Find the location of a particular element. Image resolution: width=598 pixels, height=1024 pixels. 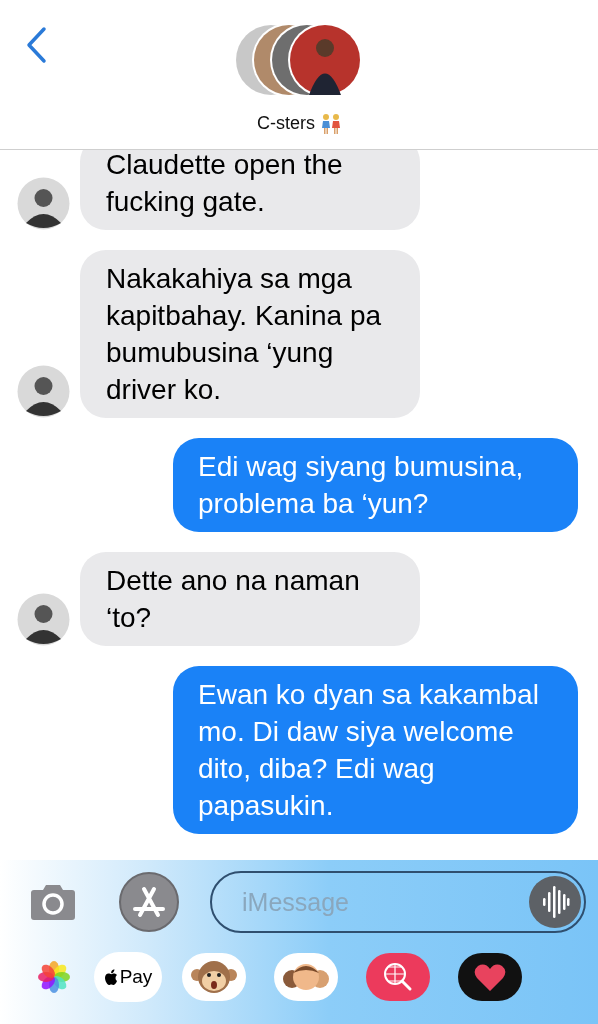

voice-waveform-icon is located at coordinates (555, 902).